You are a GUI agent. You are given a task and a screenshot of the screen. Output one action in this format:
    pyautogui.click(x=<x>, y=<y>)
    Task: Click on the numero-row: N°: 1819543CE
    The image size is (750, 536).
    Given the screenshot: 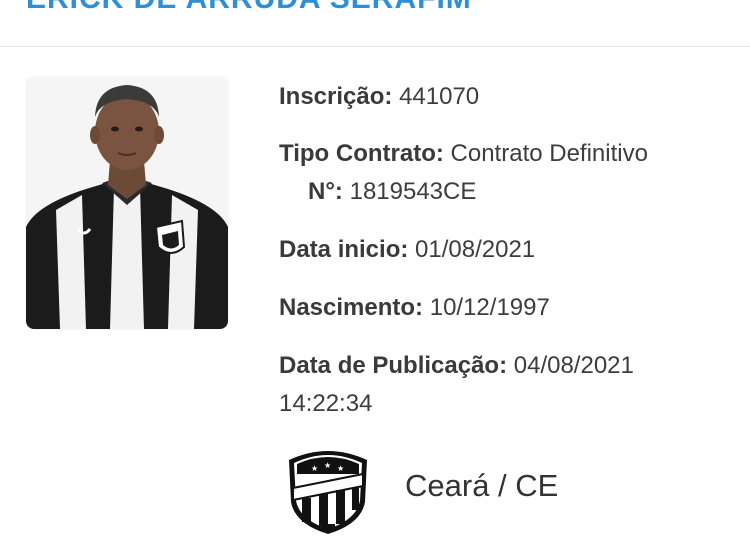 What is the action you would take?
    pyautogui.click(x=392, y=192)
    